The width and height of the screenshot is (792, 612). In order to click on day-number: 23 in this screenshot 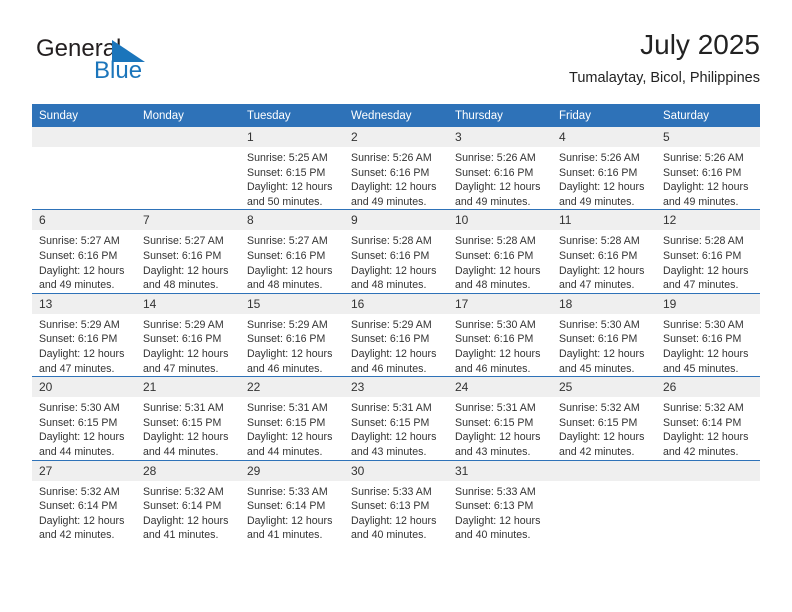, I will do `click(396, 387)`.